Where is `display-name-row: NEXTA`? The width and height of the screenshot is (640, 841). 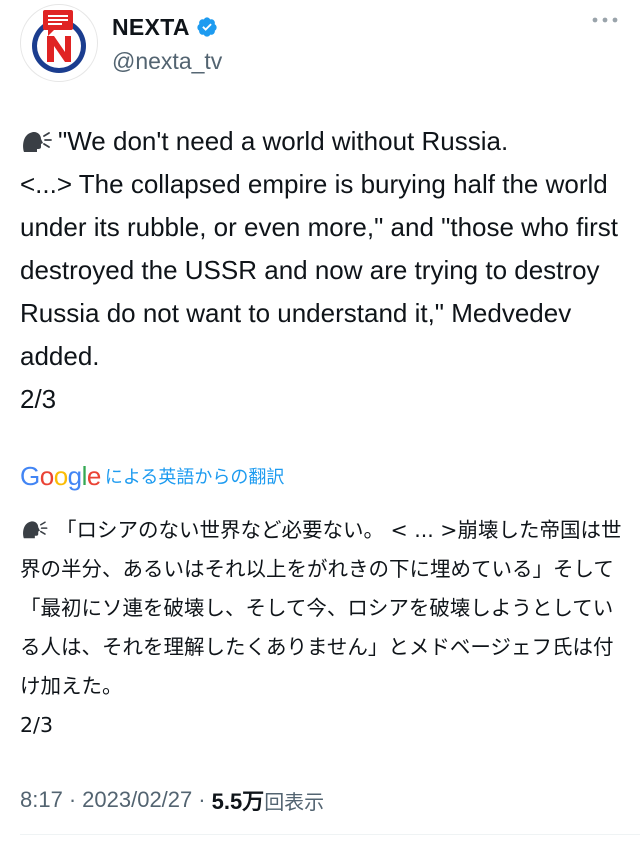
display-name-row: NEXTA is located at coordinates (167, 27).